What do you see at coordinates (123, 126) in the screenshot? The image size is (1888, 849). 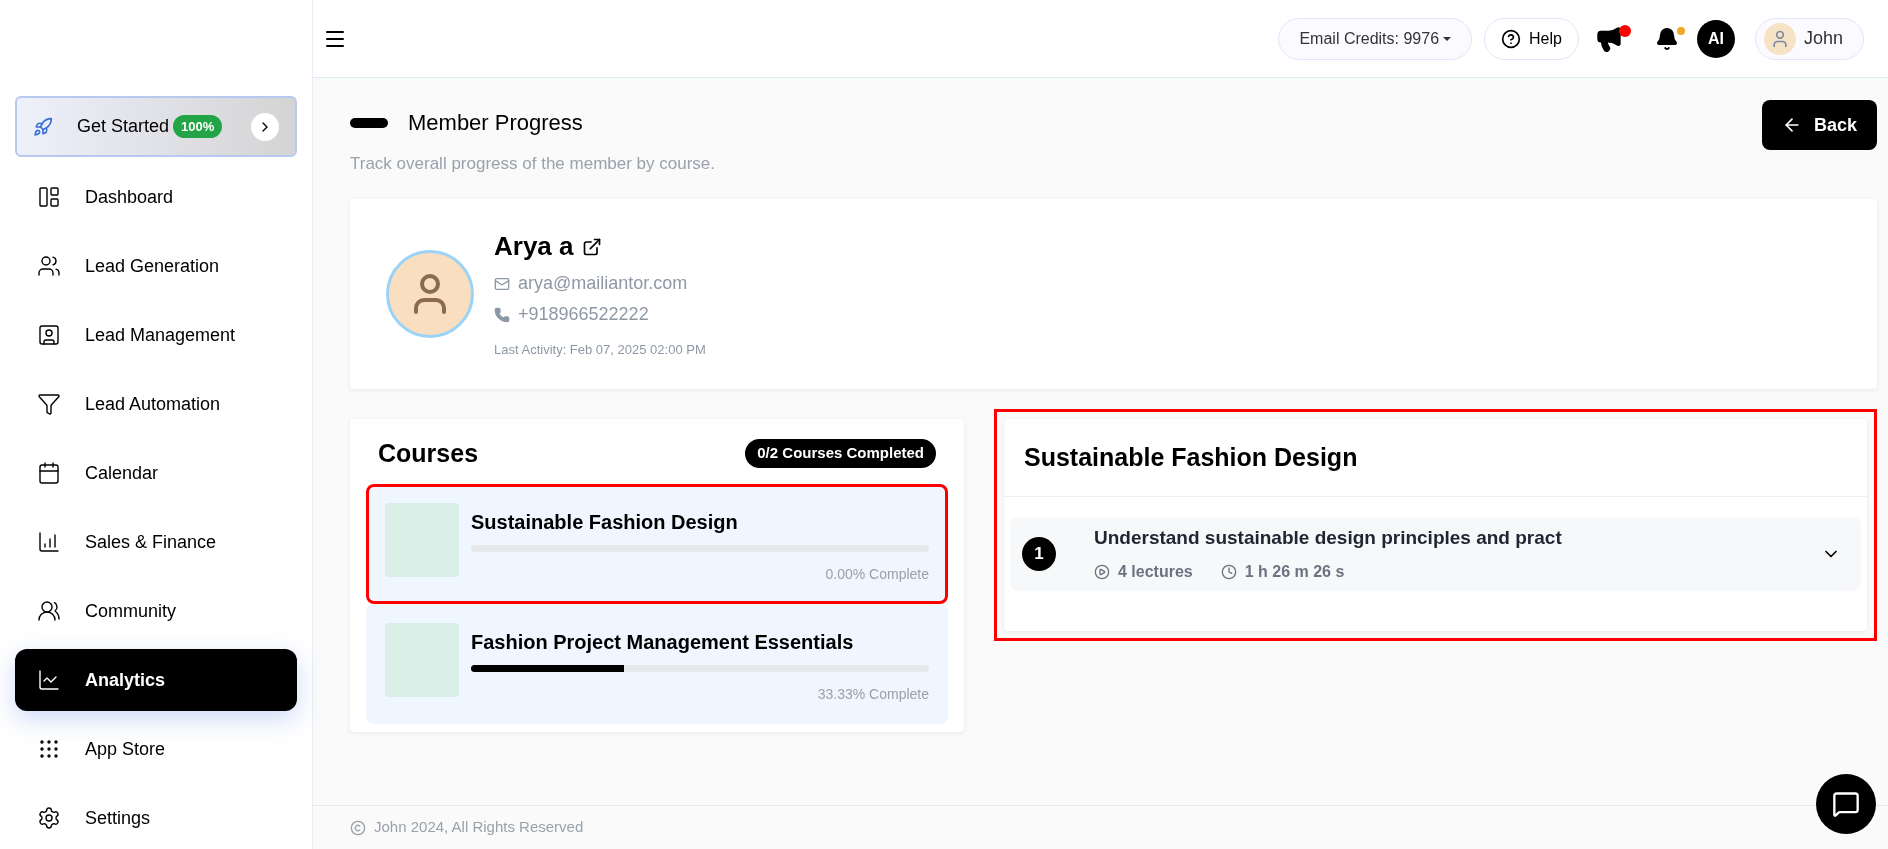 I see `get-started-label: Get Started` at bounding box center [123, 126].